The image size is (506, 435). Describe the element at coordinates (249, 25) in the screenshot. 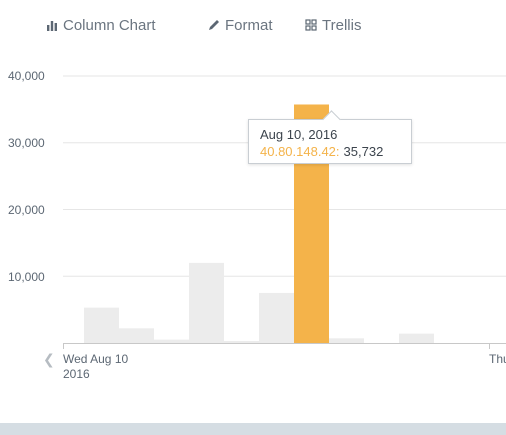

I see `format-label: Format` at that location.